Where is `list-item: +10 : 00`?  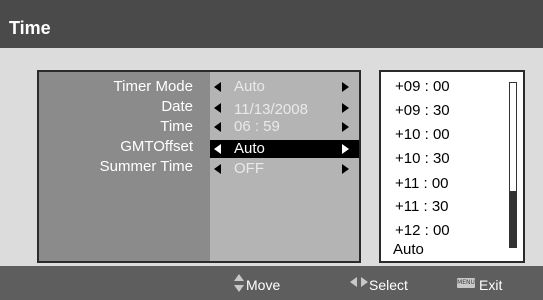
list-item: +10 : 00 is located at coordinates (422, 135).